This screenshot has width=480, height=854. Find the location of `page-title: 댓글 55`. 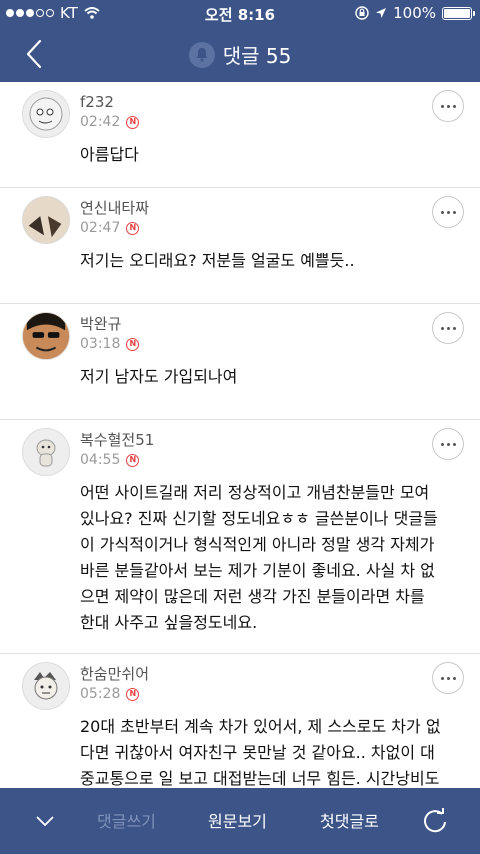

page-title: 댓글 55 is located at coordinates (257, 56).